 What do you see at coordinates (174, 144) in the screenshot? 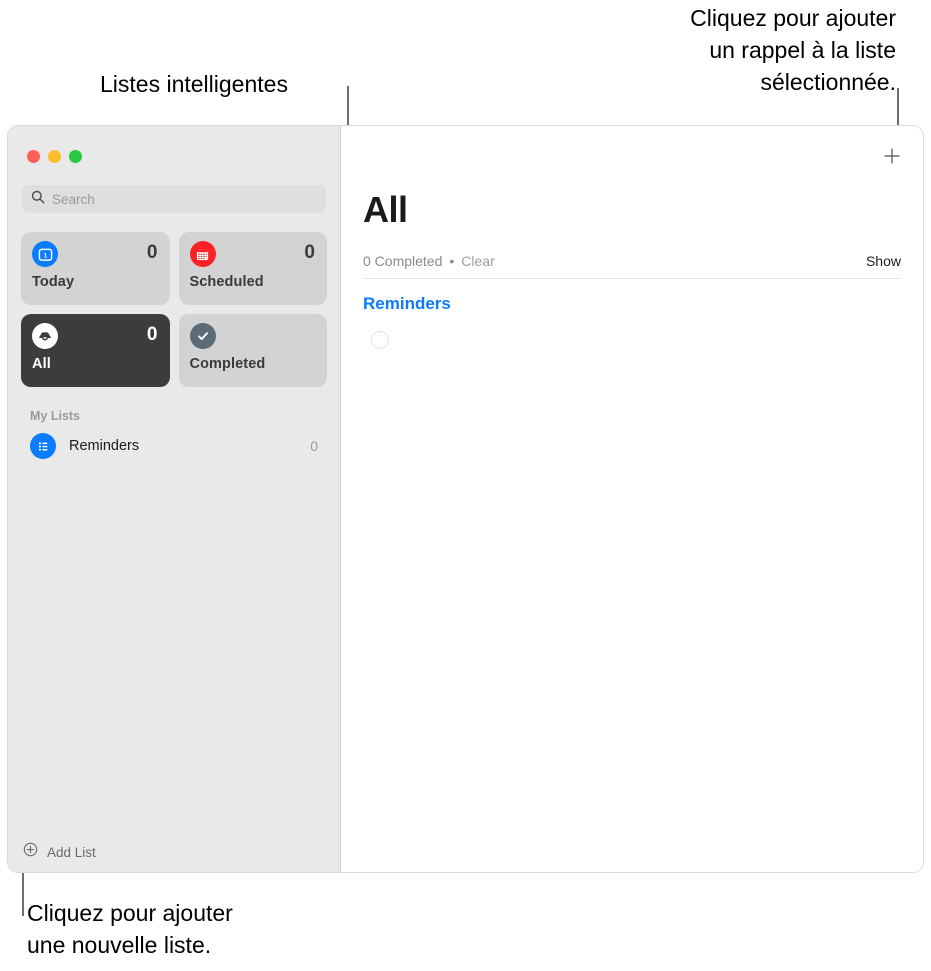
I see `window-traffic-lights` at bounding box center [174, 144].